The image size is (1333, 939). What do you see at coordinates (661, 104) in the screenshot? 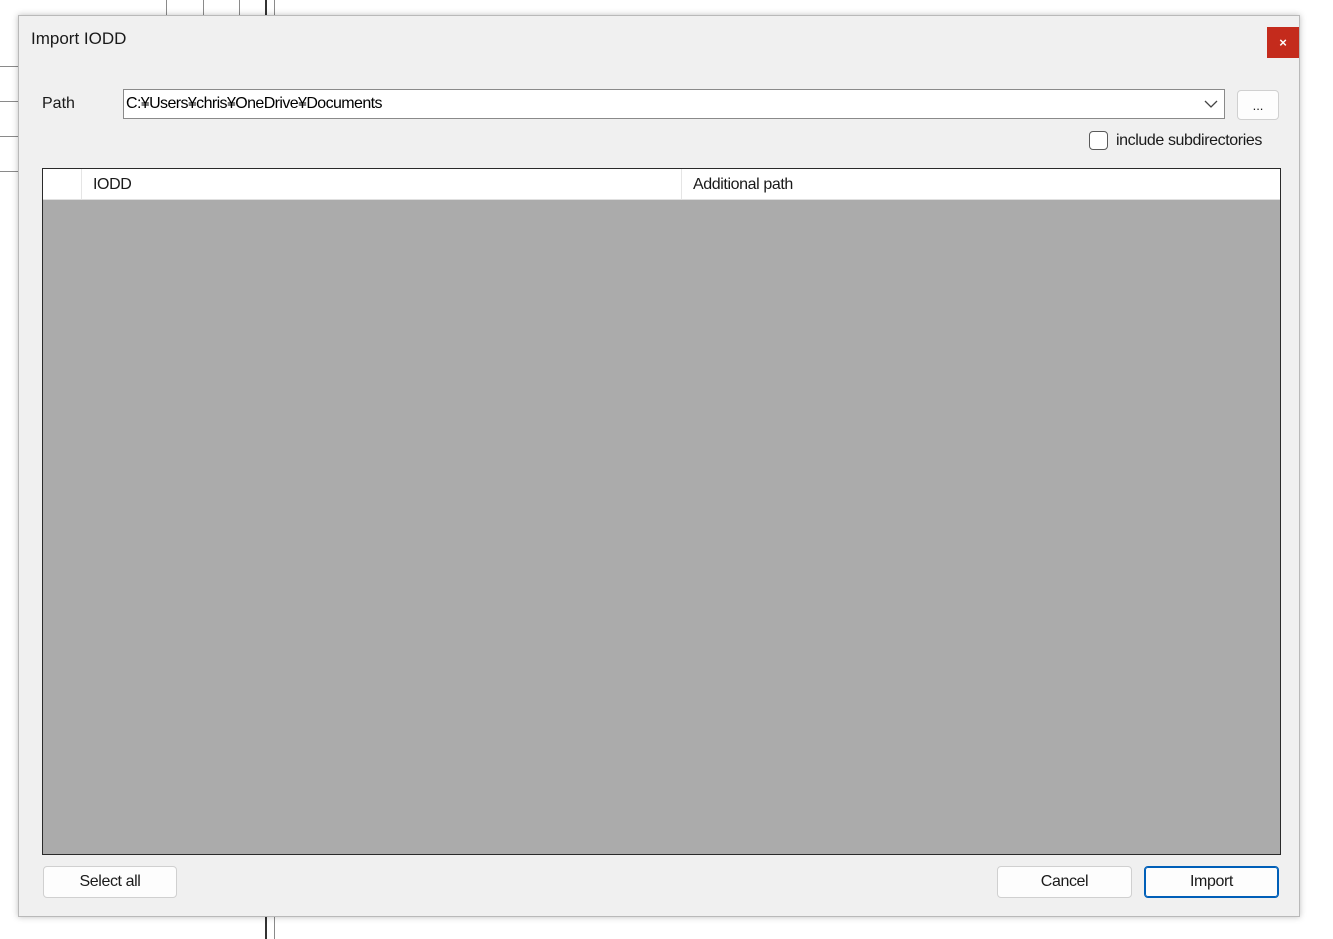
I see `path-input` at bounding box center [661, 104].